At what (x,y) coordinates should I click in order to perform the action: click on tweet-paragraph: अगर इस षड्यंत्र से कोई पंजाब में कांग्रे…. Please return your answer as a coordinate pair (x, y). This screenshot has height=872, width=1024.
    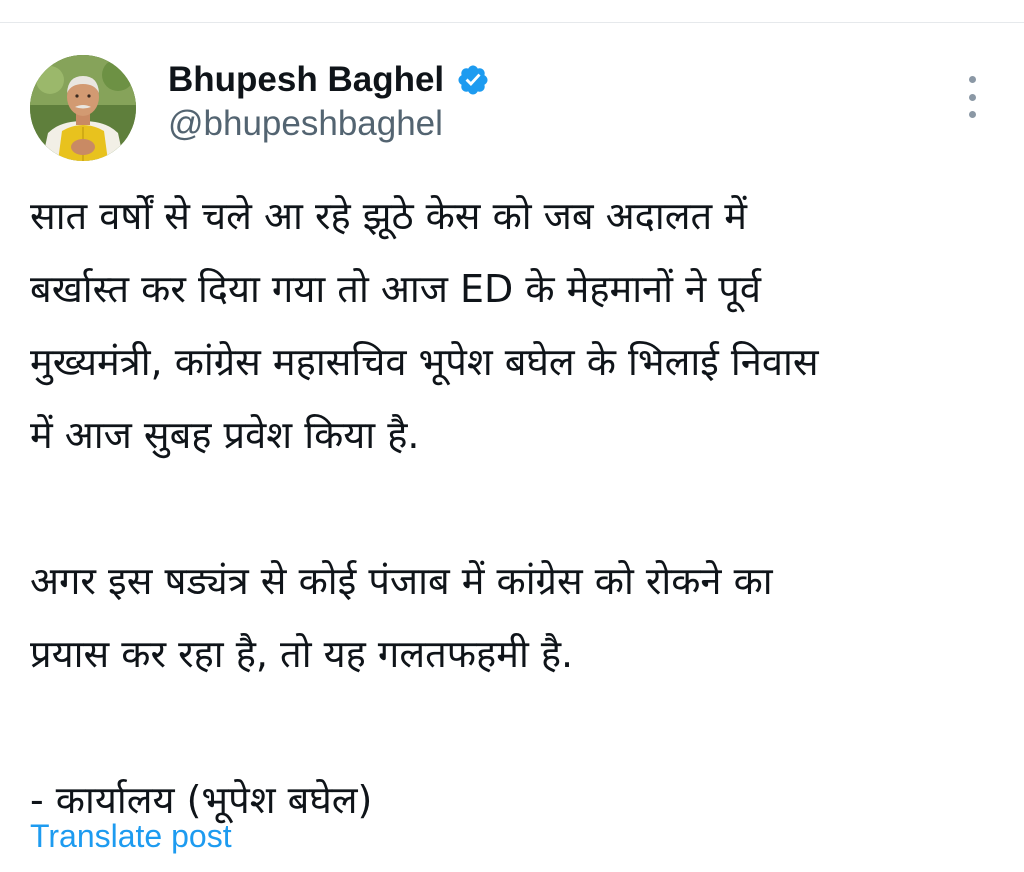
    Looking at the image, I should click on (401, 617).